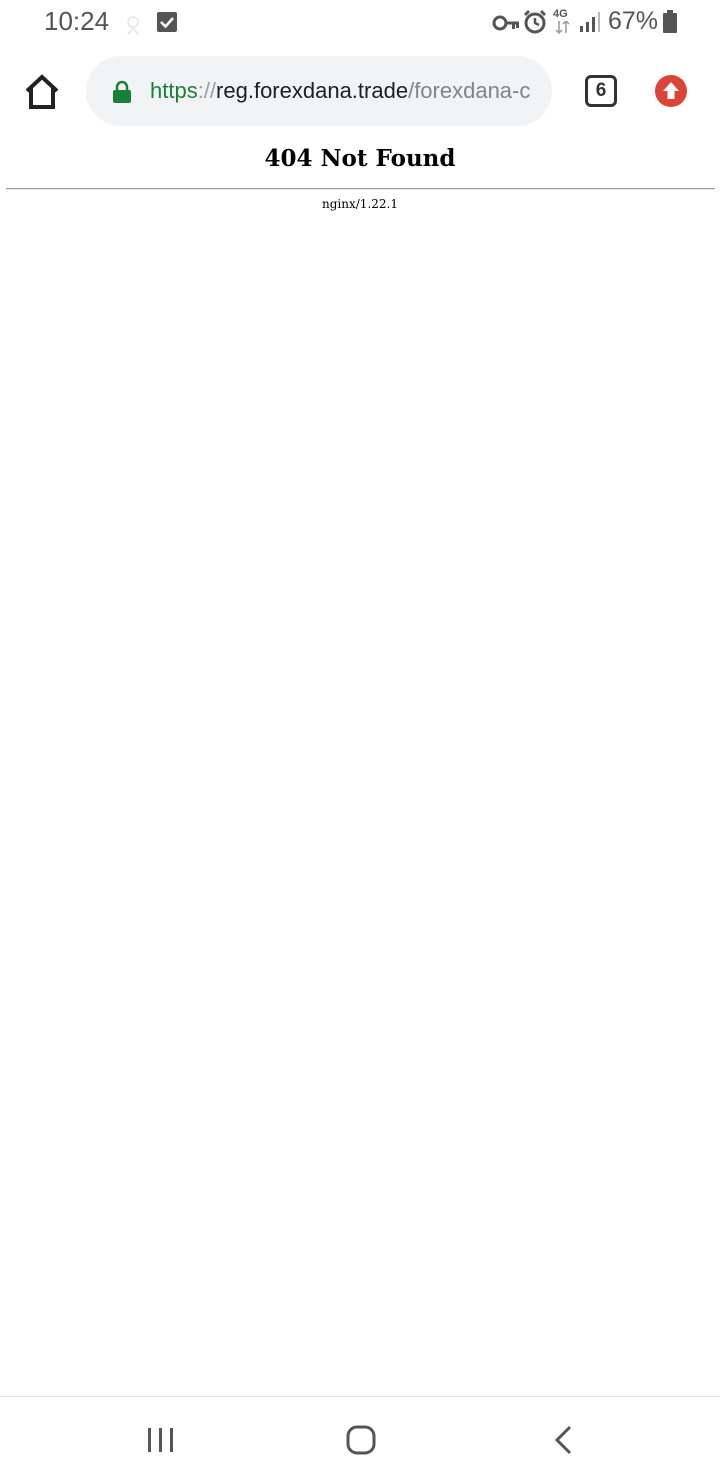 The image size is (720, 1480). I want to click on battery-icon, so click(670, 24).